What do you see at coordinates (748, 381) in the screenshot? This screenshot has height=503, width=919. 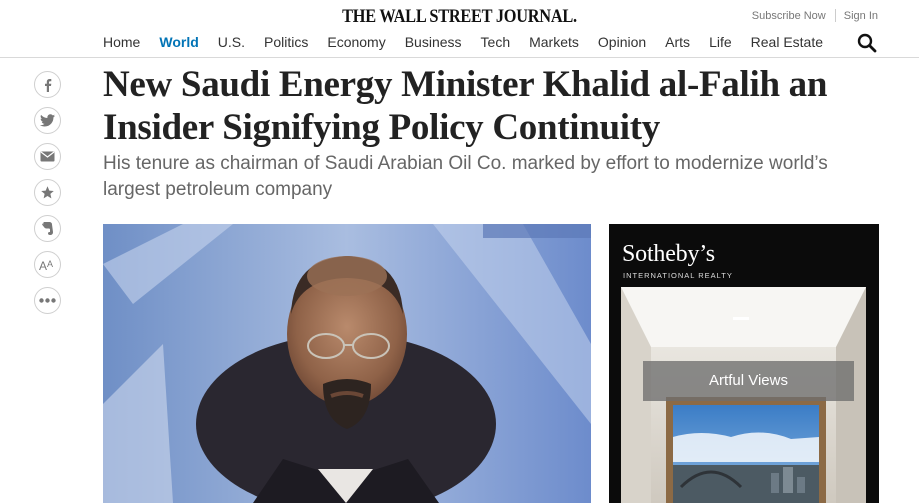 I see `ad-caption: Artful Views` at bounding box center [748, 381].